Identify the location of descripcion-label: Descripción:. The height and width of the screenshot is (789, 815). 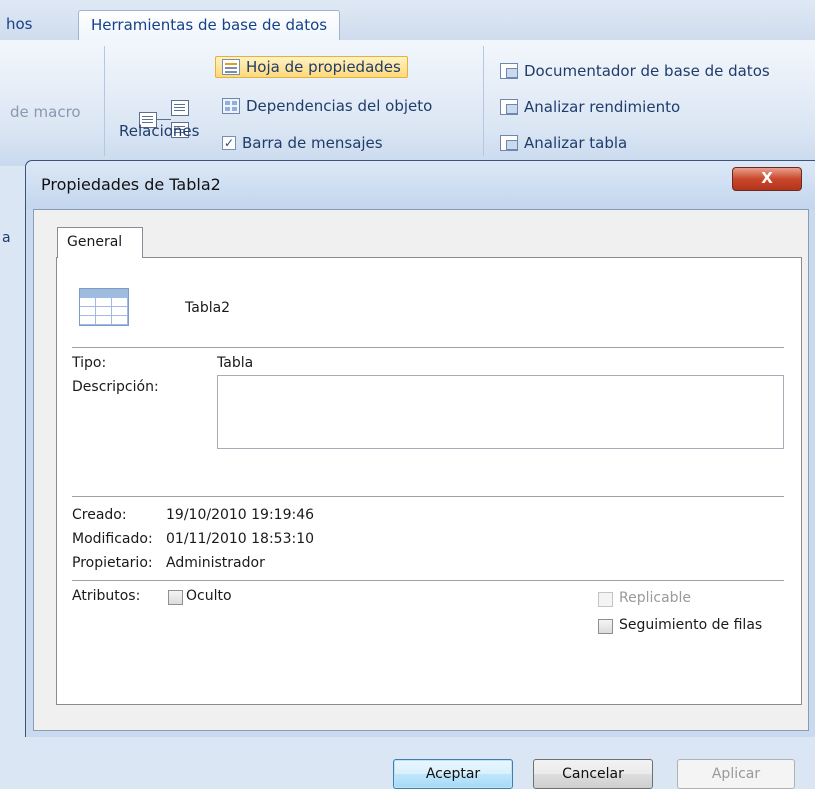
(115, 387).